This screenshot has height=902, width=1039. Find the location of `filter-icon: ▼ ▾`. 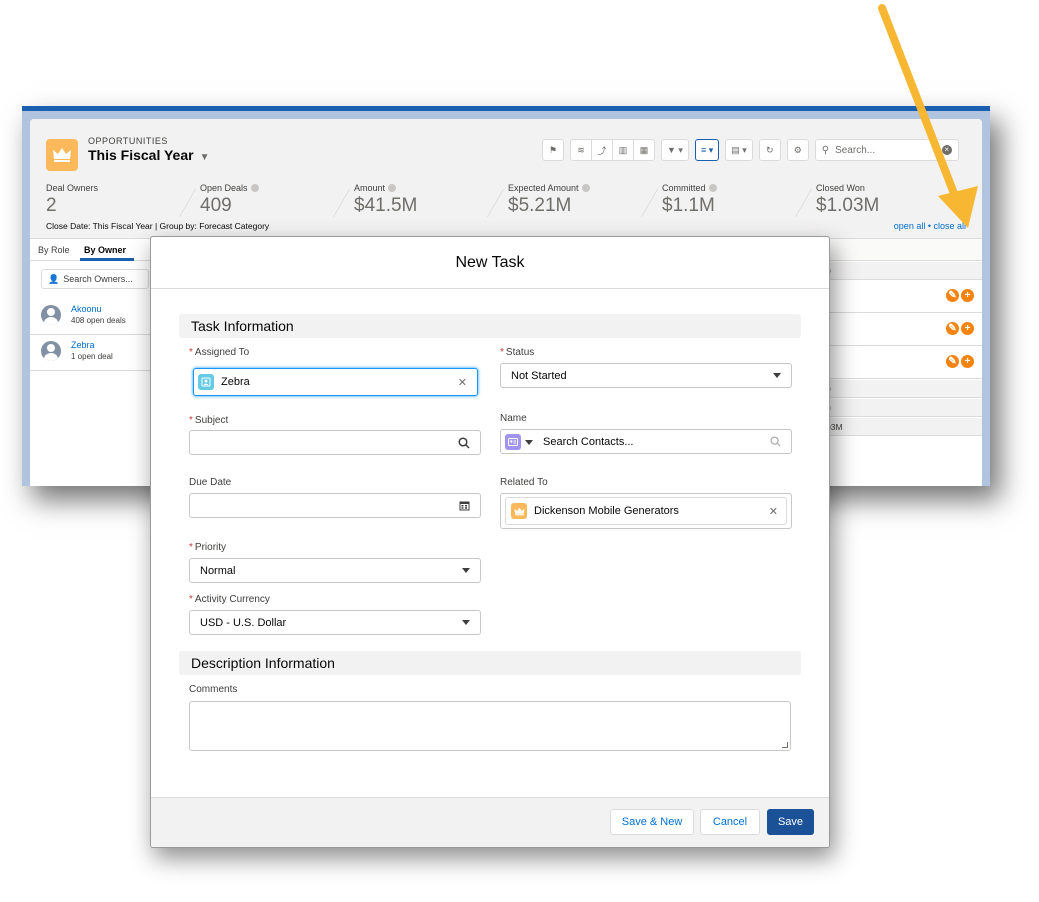

filter-icon: ▼ ▾ is located at coordinates (675, 150).